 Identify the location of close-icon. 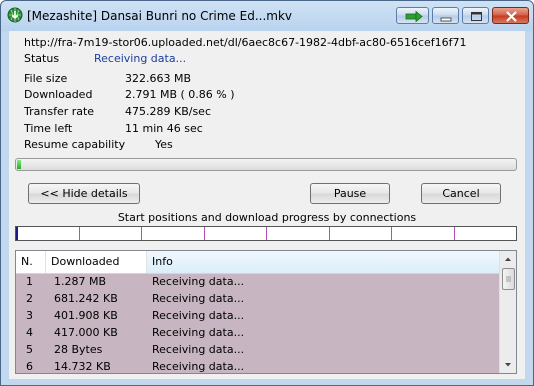
(511, 16).